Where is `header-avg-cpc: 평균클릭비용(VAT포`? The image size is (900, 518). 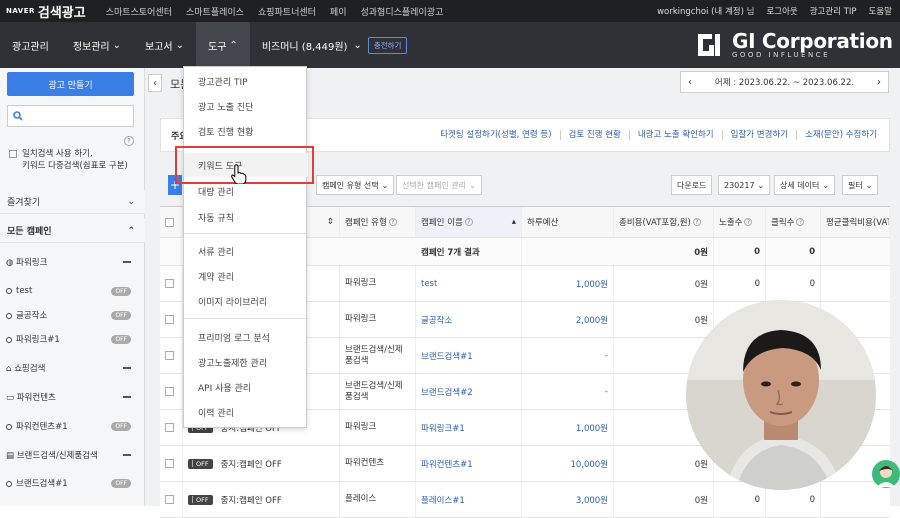
header-avg-cpc: 평균클릭비용(VAT포 is located at coordinates (855, 222).